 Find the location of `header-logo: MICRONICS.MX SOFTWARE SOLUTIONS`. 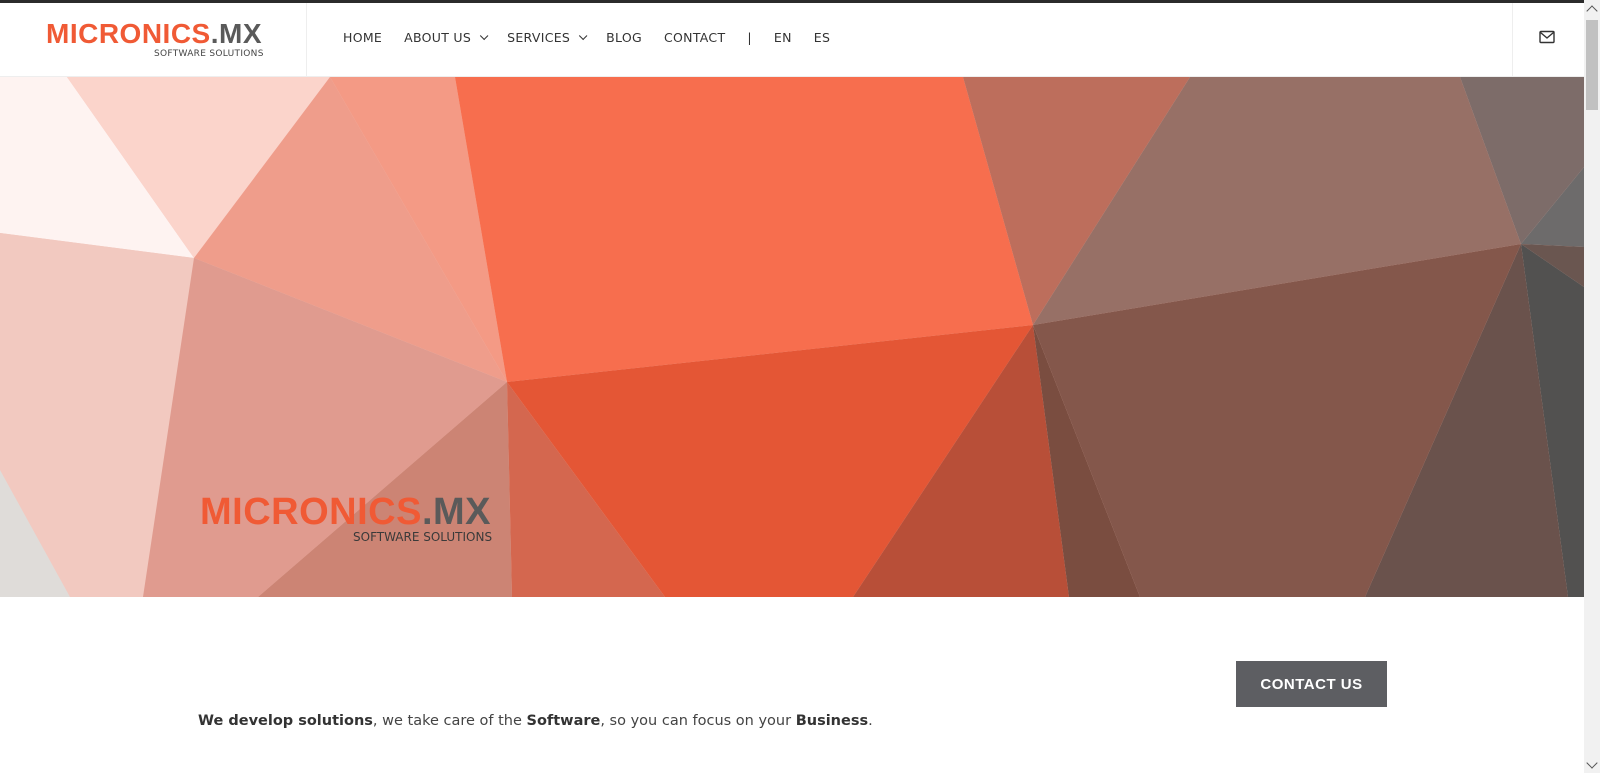

header-logo: MICRONICS.MX SOFTWARE SOLUTIONS is located at coordinates (177, 41).